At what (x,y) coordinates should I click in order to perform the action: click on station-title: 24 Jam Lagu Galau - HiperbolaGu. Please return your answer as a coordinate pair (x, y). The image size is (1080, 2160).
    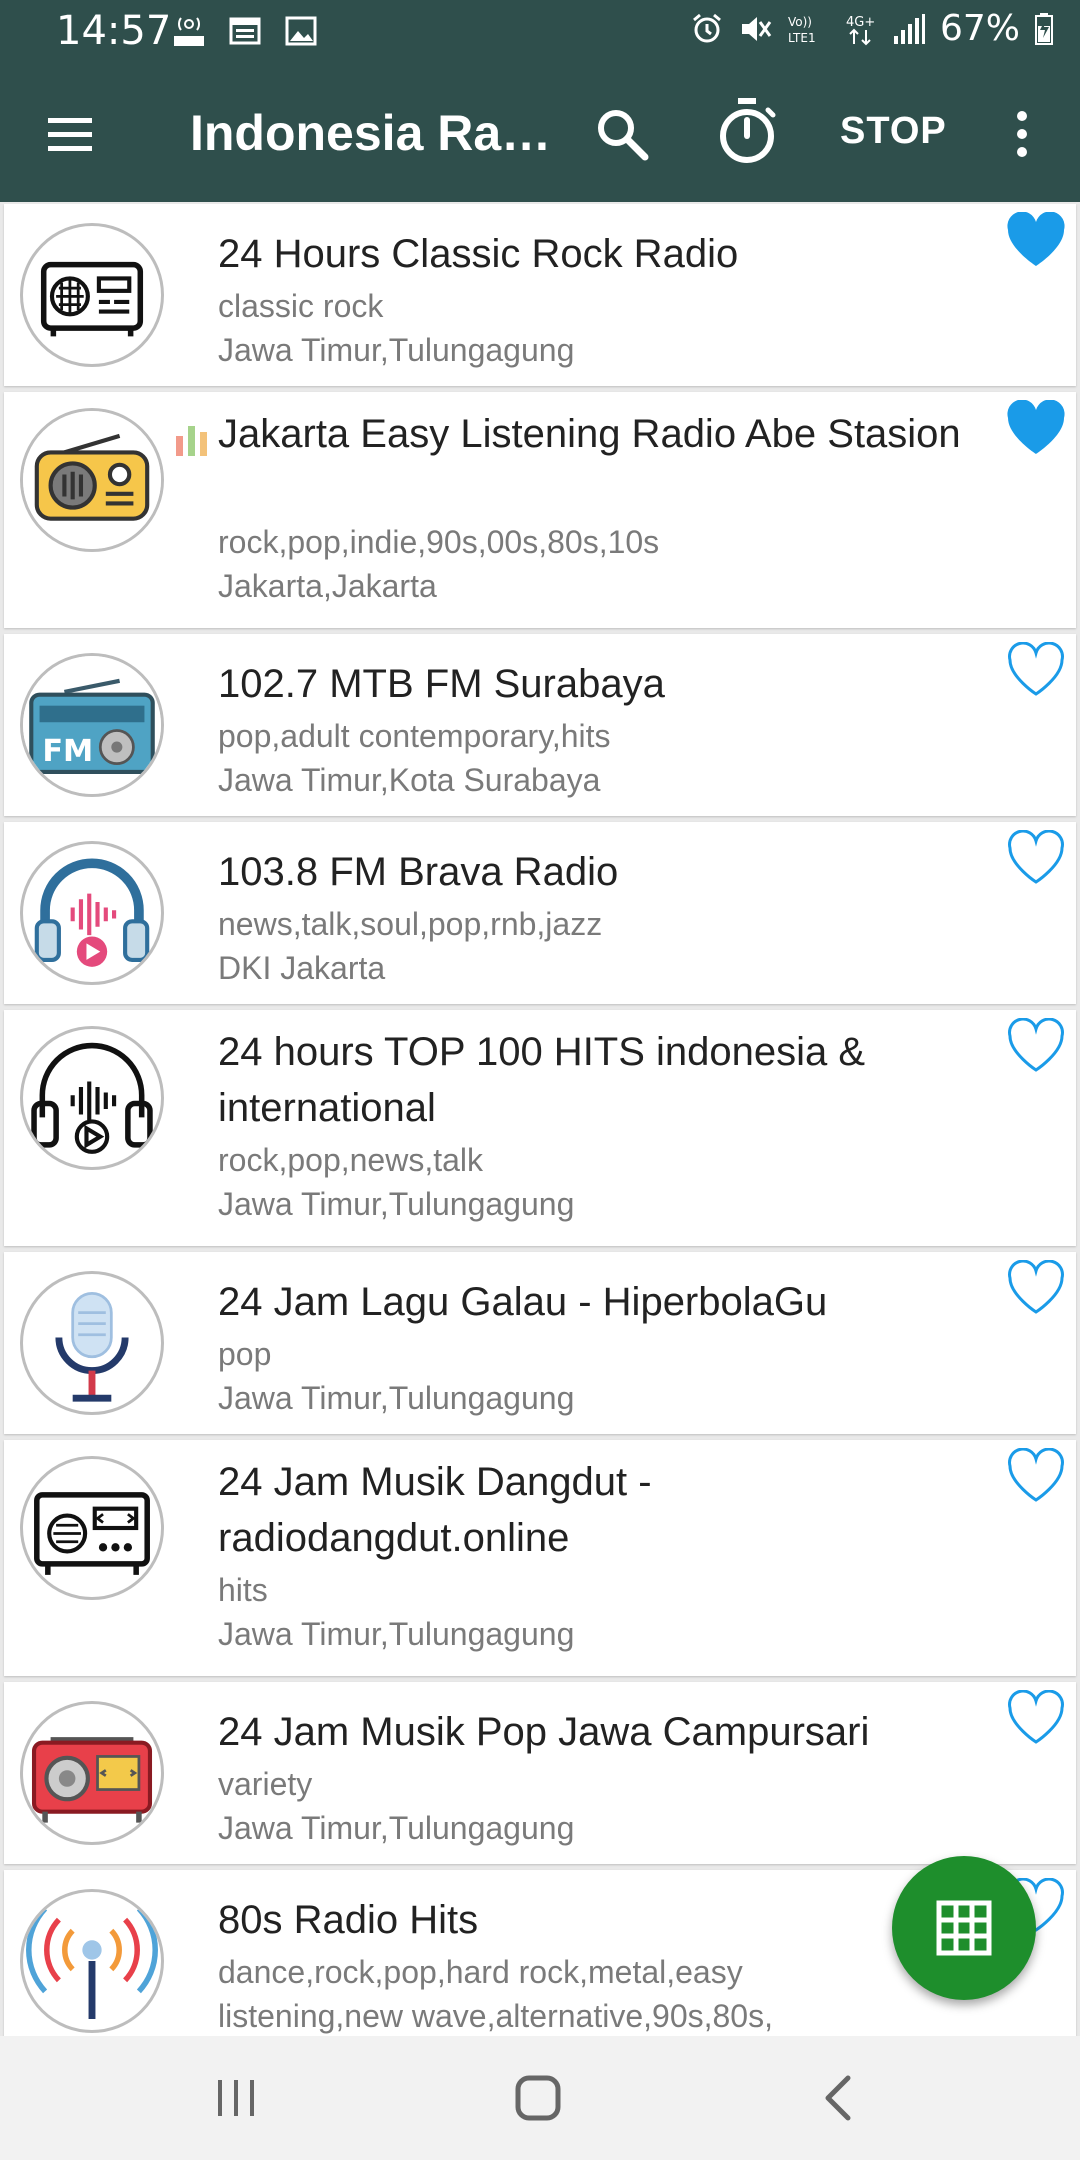
    Looking at the image, I should click on (523, 1302).